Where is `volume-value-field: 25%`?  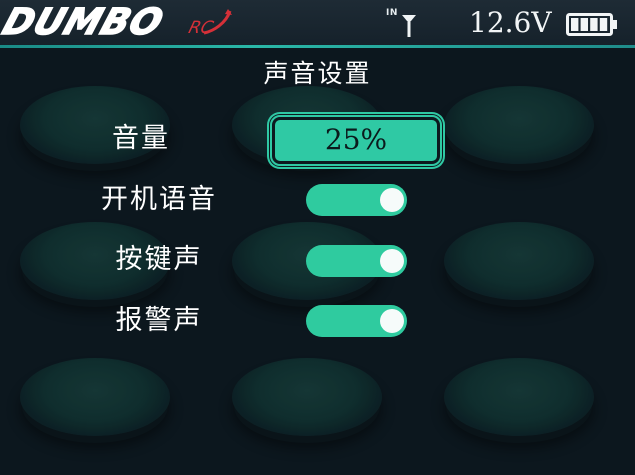
volume-value-field: 25% is located at coordinates (356, 140).